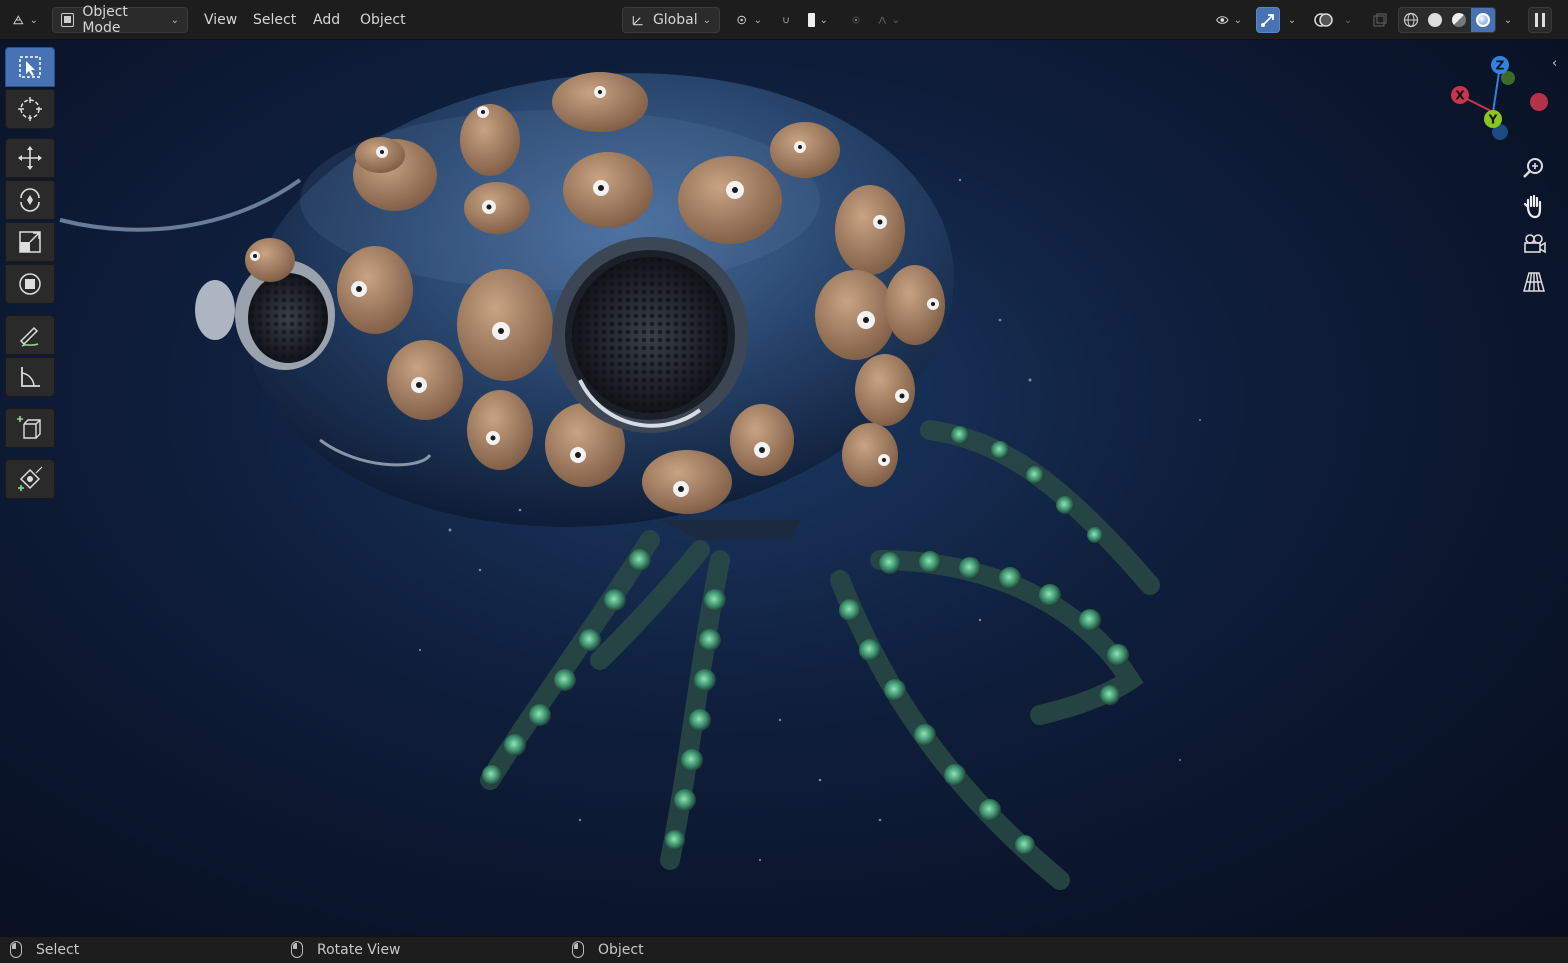 The height and width of the screenshot is (963, 1568). What do you see at coordinates (326, 20) in the screenshot?
I see `menu-add: Add` at bounding box center [326, 20].